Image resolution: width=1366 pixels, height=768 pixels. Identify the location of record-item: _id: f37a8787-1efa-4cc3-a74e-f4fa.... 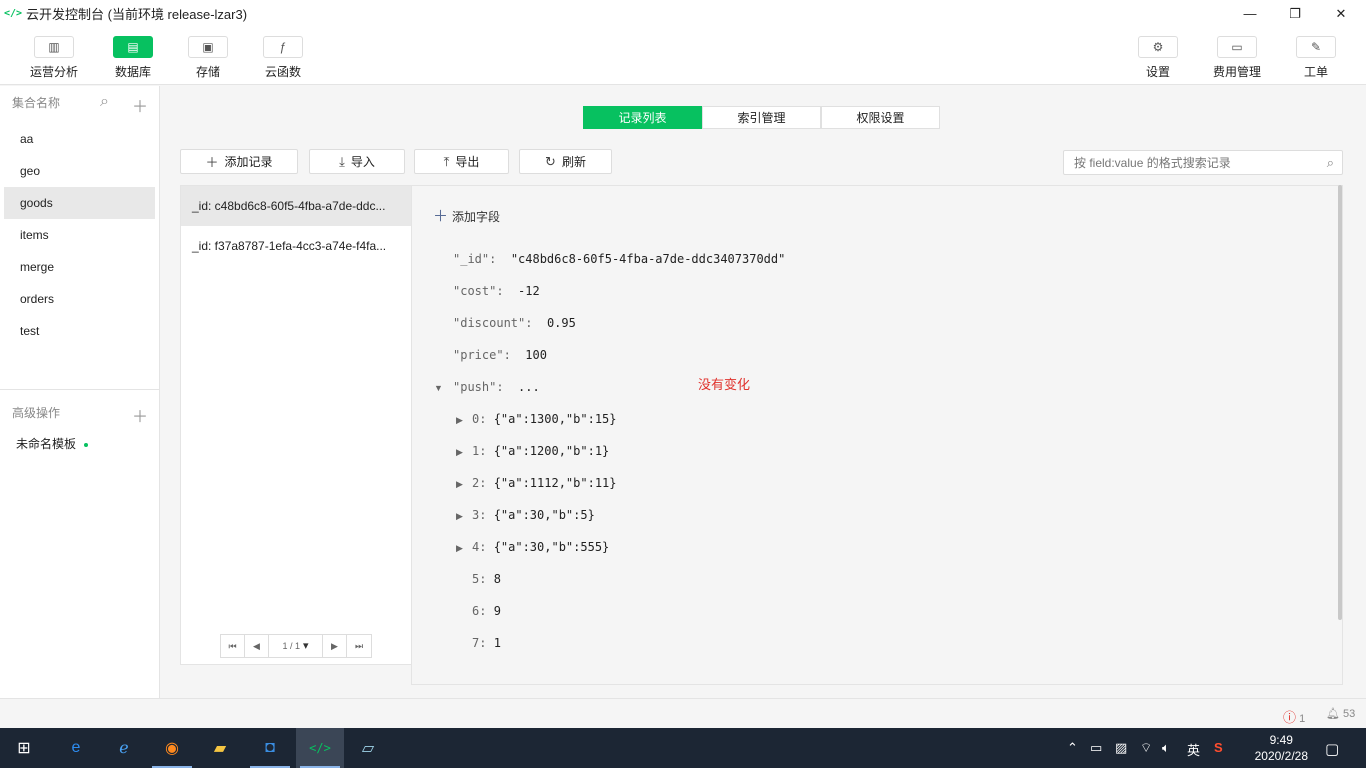
(296, 246).